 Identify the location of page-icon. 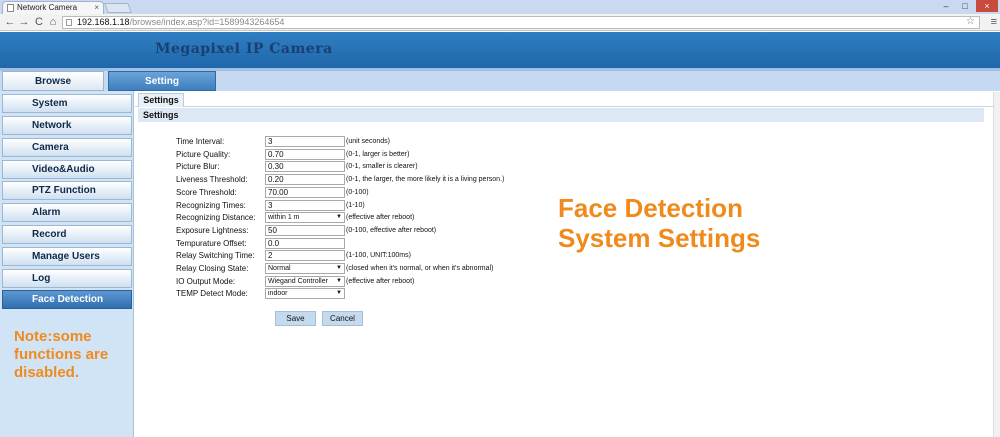
(69, 22).